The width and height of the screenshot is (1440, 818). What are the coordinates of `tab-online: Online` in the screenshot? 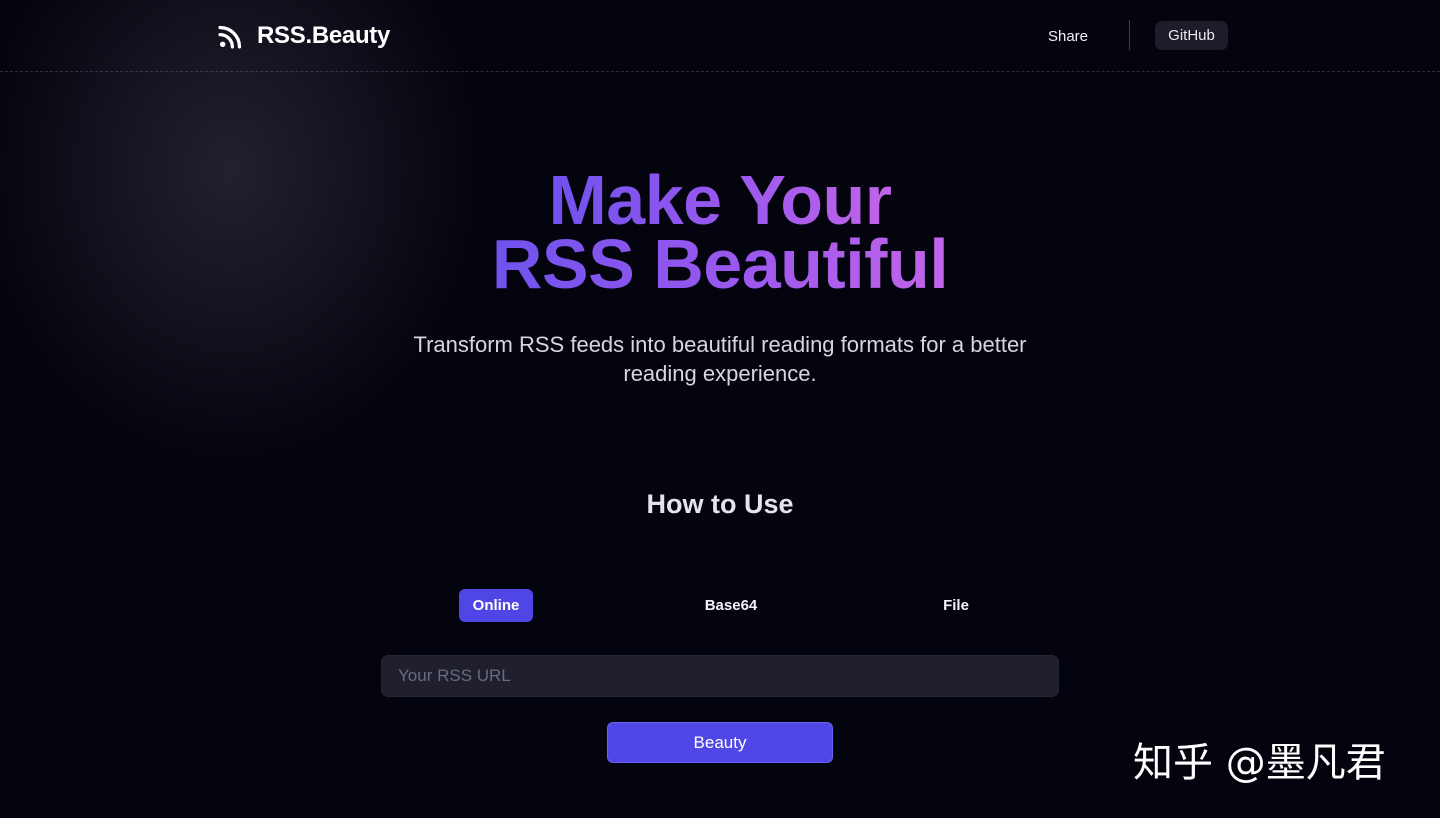 It's located at (496, 605).